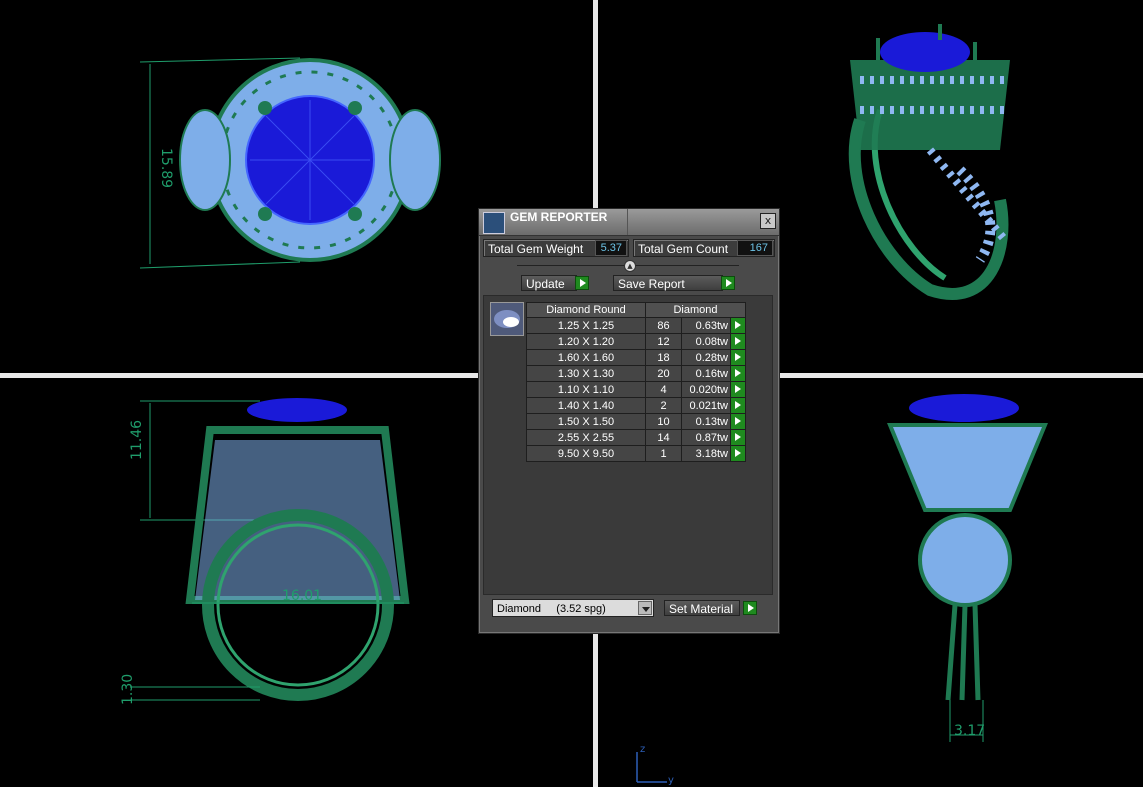  What do you see at coordinates (655, 765) in the screenshot?
I see `axis-gizmo: z y` at bounding box center [655, 765].